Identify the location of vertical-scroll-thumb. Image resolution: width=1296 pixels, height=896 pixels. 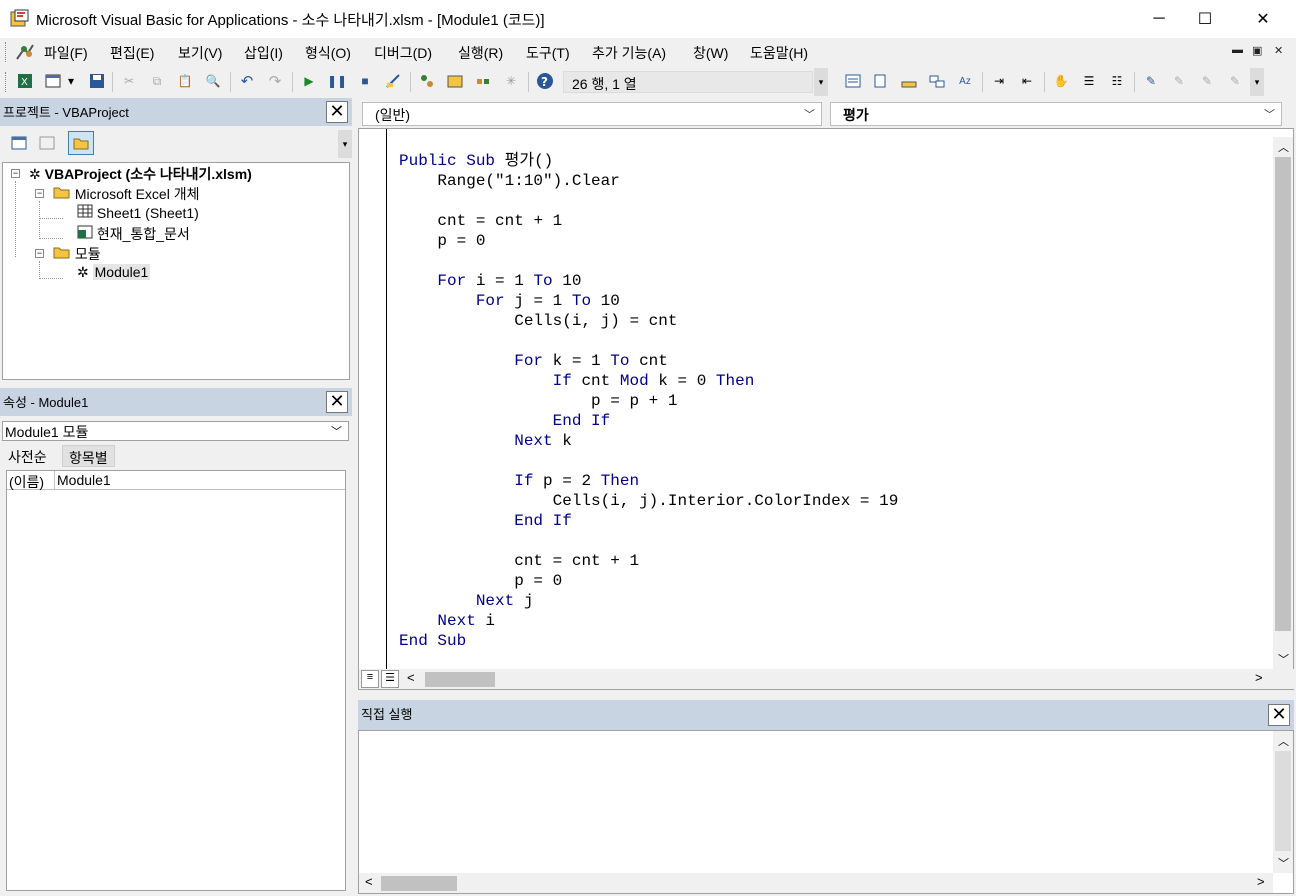
(1283, 394).